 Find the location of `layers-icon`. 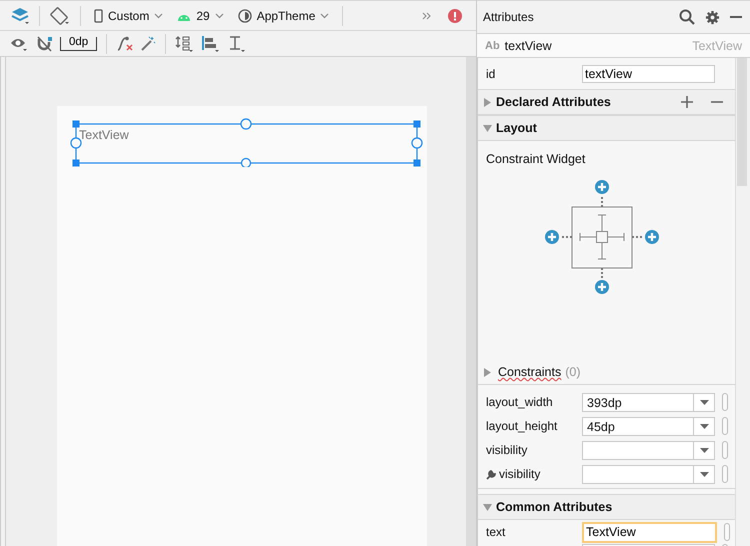

layers-icon is located at coordinates (20, 16).